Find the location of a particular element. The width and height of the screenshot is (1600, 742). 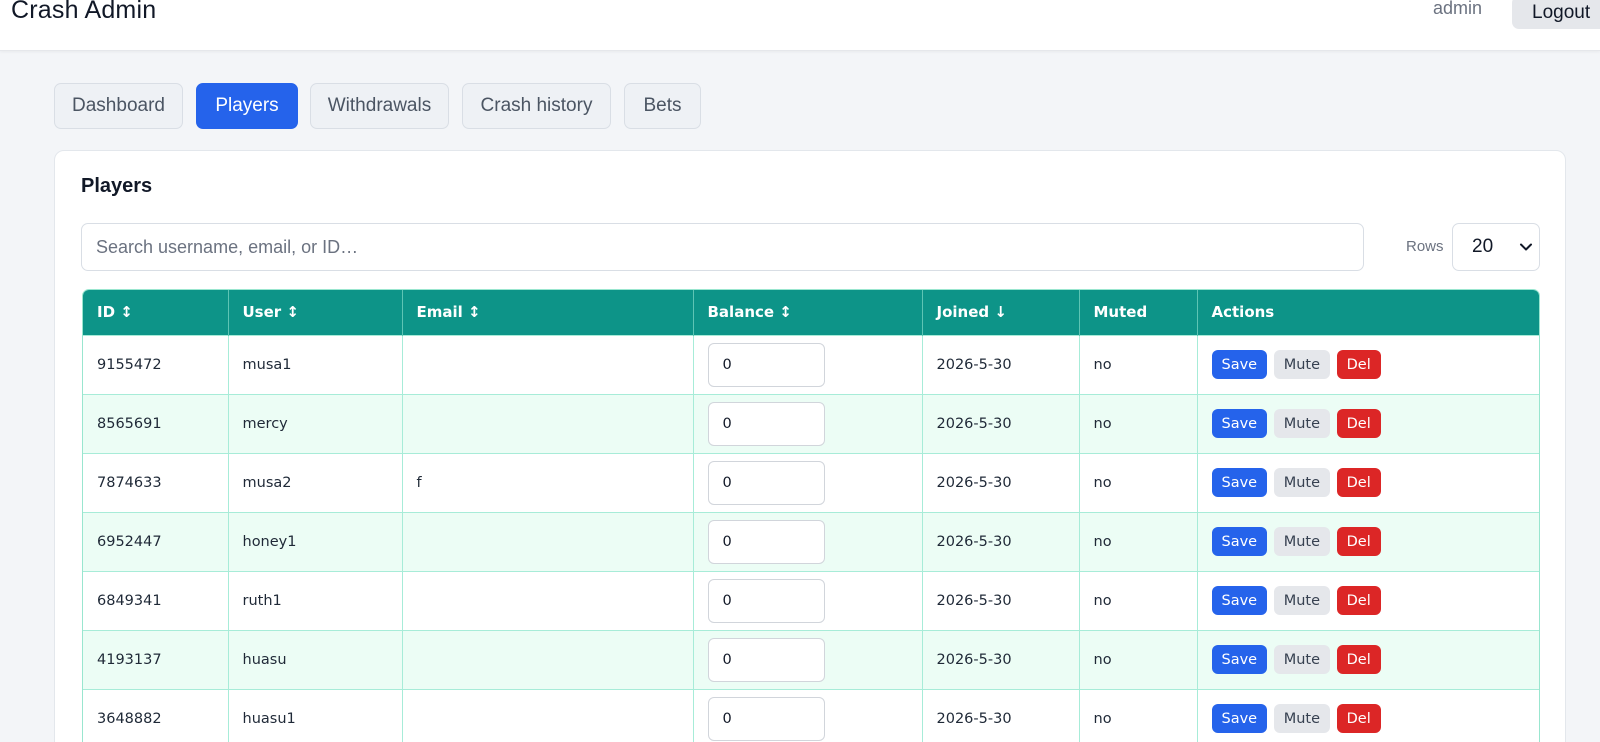

column-header-id: ID ↕ is located at coordinates (156, 312).